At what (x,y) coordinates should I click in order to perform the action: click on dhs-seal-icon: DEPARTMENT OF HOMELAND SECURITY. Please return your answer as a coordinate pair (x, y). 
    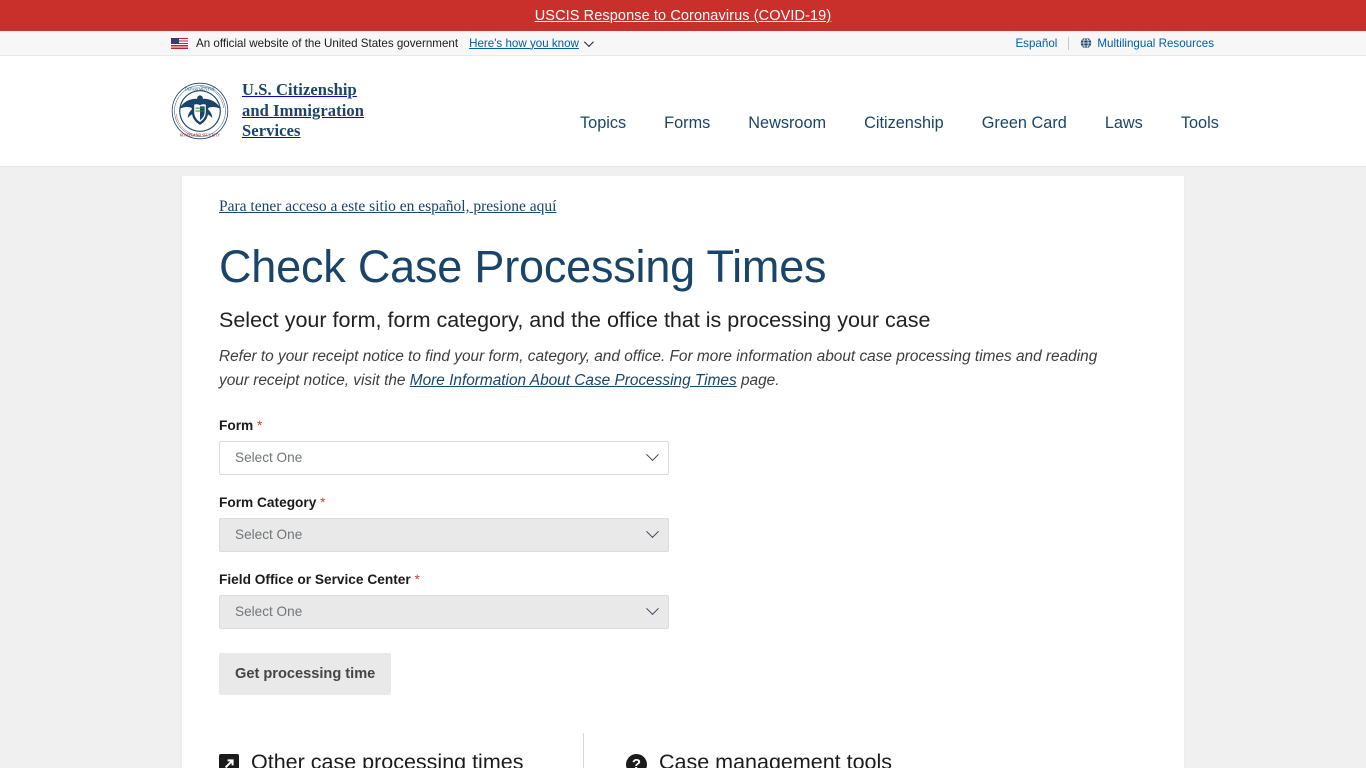
    Looking at the image, I should click on (200, 111).